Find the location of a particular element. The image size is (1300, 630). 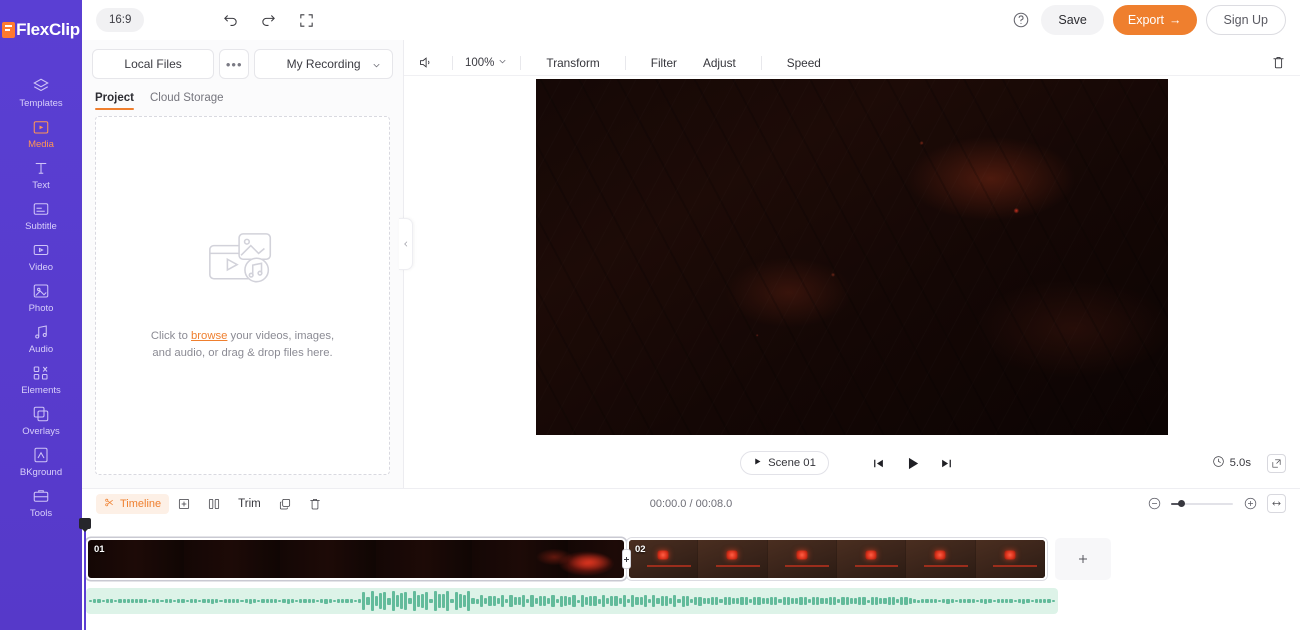

playhead is located at coordinates (85, 574).